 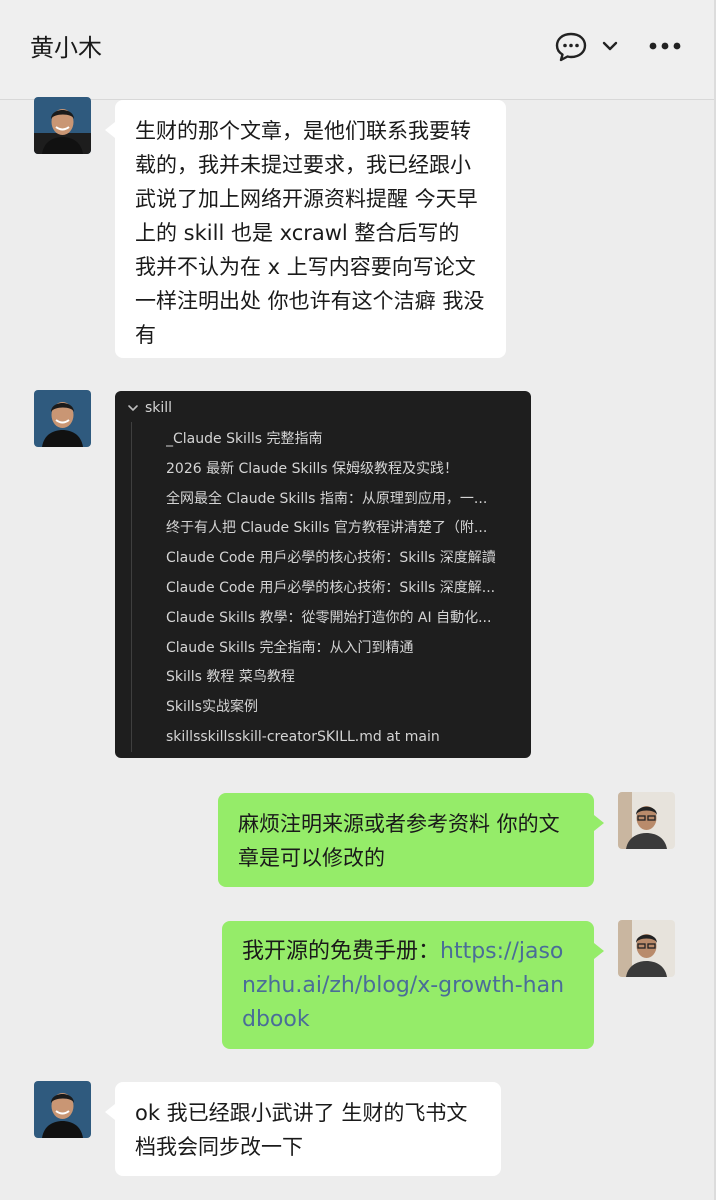 I want to click on folder-header: skill, so click(x=149, y=408).